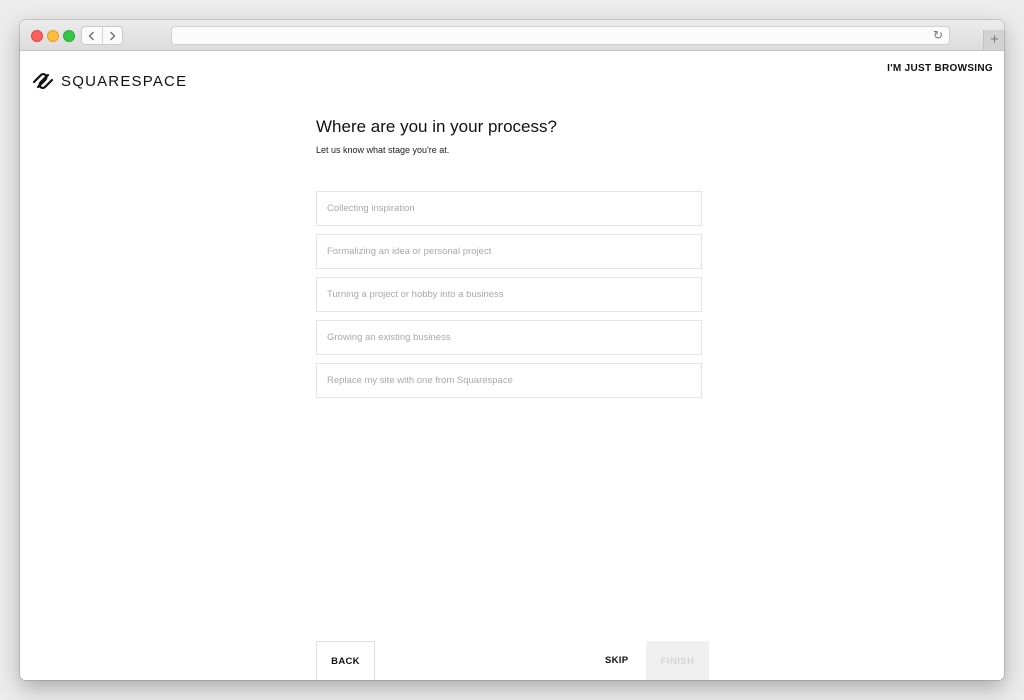 The height and width of the screenshot is (700, 1024). What do you see at coordinates (940, 68) in the screenshot?
I see `just-browsing-link: I'M JUST BROWSING` at bounding box center [940, 68].